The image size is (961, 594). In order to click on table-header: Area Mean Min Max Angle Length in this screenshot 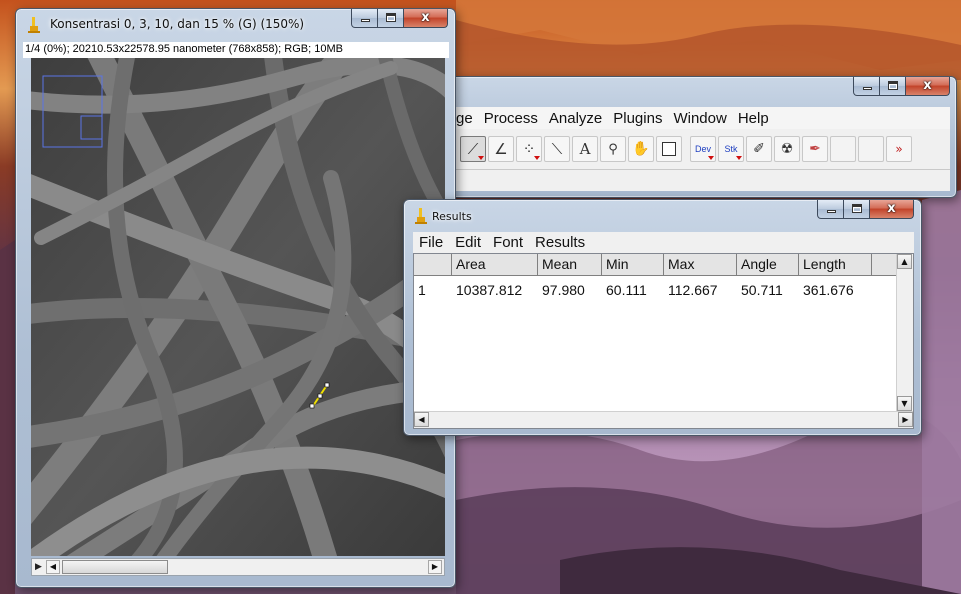, I will do `click(655, 265)`.